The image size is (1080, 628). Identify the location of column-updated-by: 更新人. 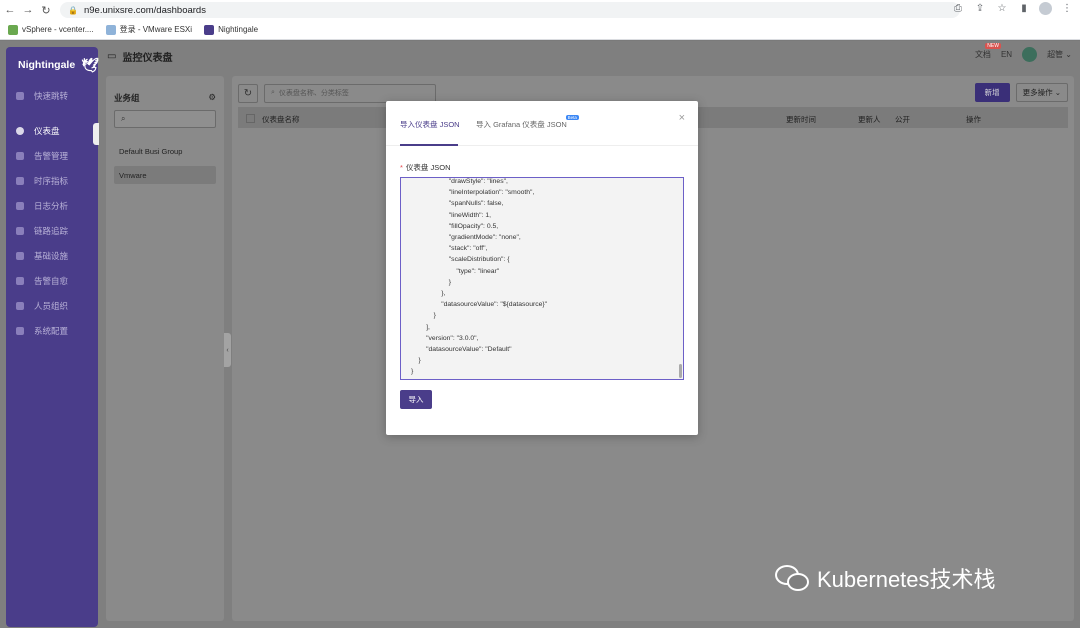
(869, 119).